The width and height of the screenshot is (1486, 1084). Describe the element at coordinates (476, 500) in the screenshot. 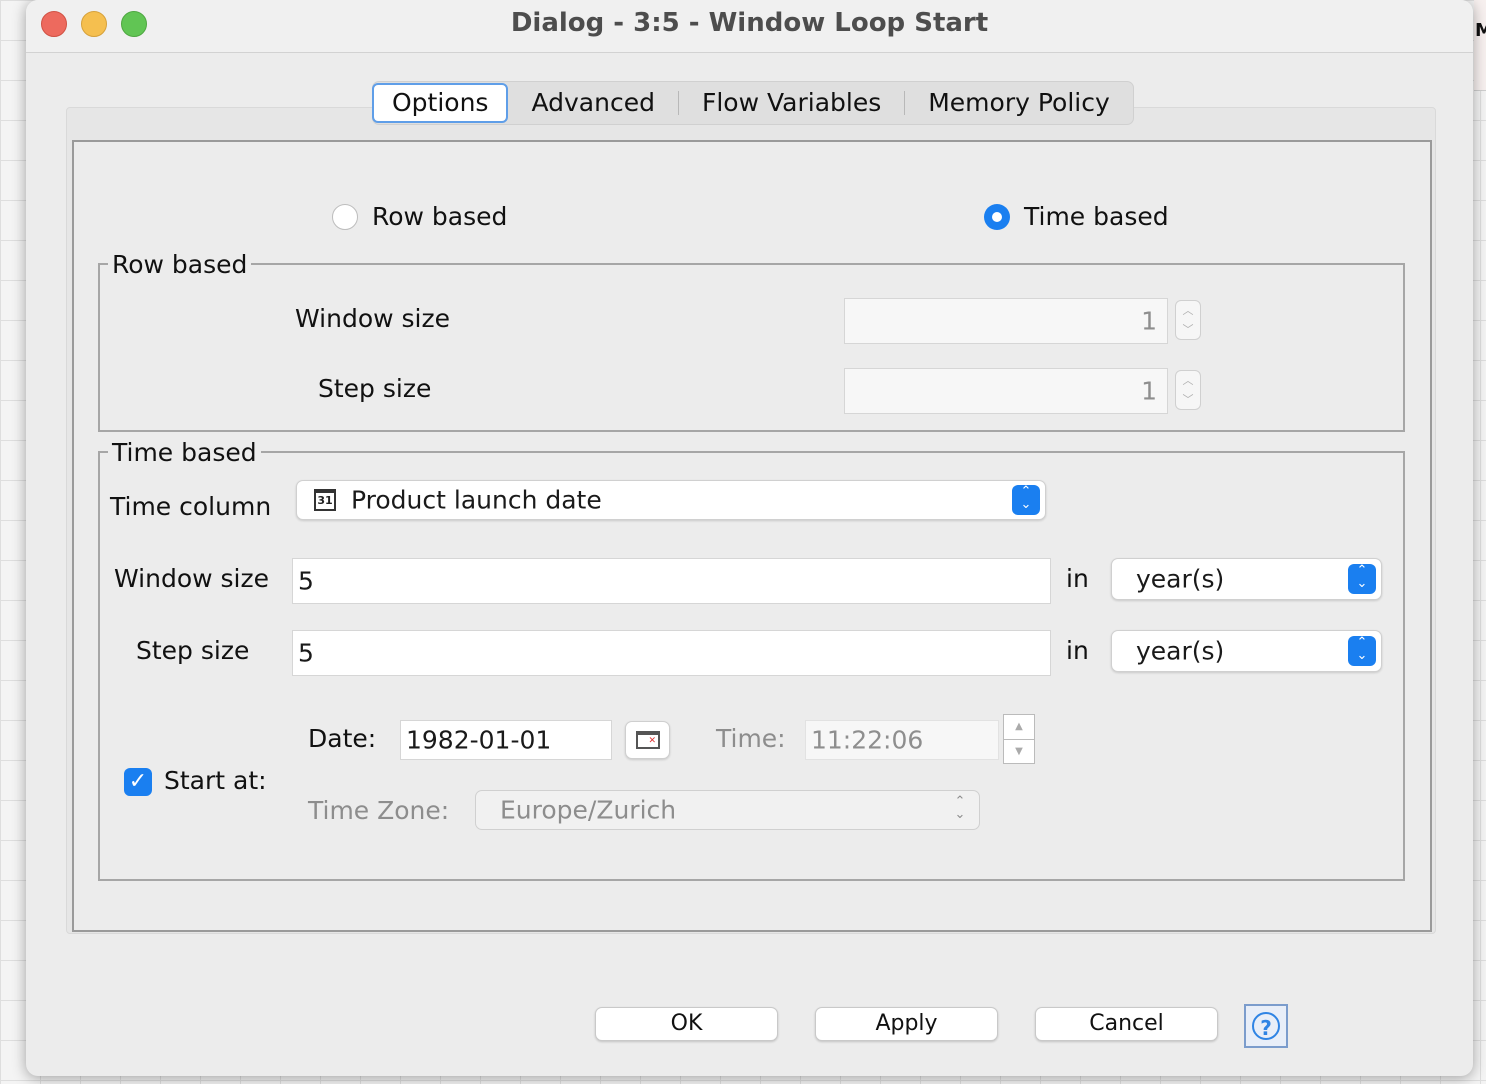

I see `time-column-value: Product launch date` at that location.